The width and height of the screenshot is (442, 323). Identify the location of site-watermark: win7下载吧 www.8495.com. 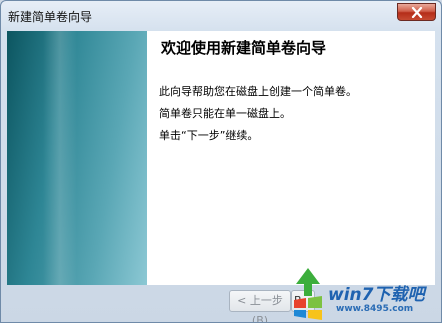
(363, 293).